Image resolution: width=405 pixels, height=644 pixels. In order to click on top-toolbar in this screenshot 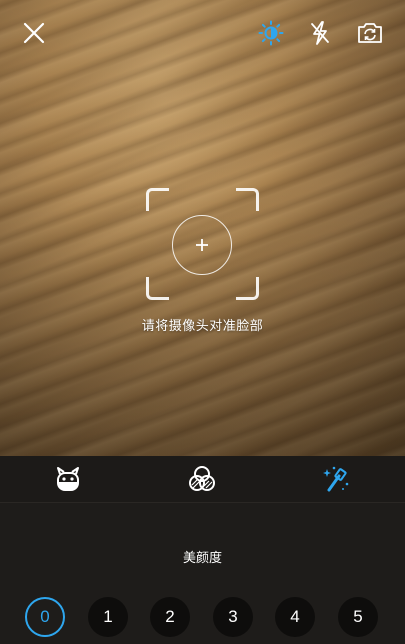, I will do `click(202, 32)`.